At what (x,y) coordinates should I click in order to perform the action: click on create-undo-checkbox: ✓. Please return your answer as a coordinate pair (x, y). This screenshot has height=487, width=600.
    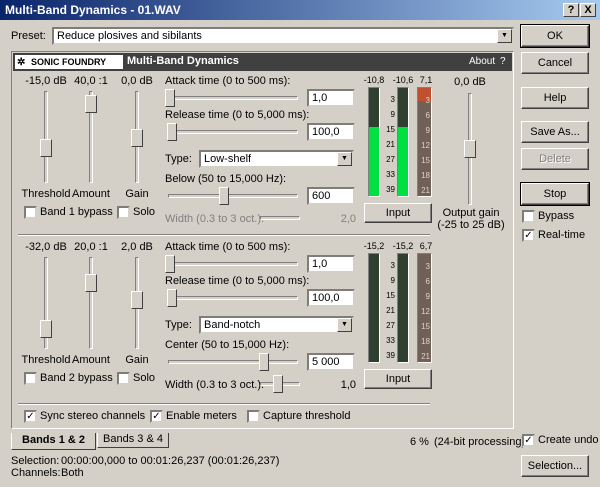
    Looking at the image, I should click on (528, 440).